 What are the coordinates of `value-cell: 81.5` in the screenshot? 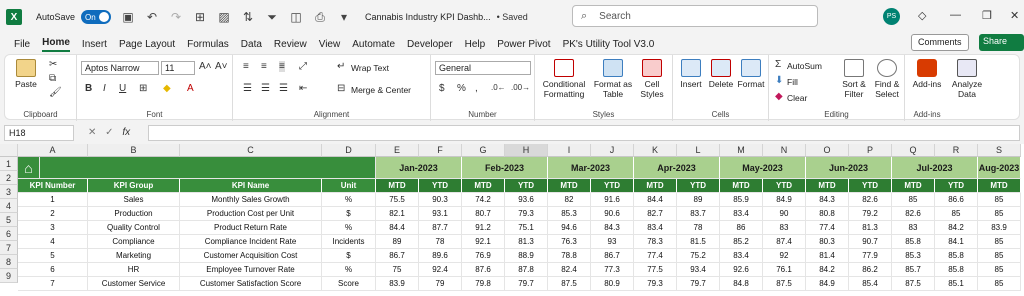 It's located at (698, 242).